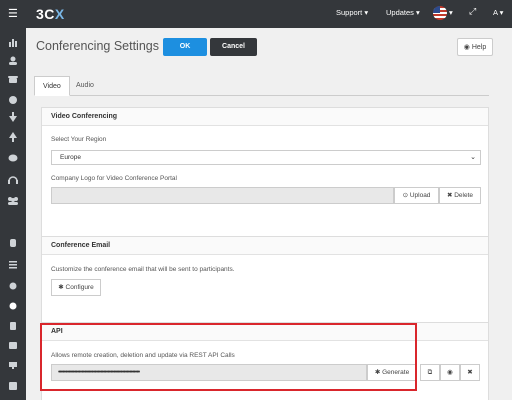 The height and width of the screenshot is (400, 512). What do you see at coordinates (13, 158) in the screenshot?
I see `chat-icon` at bounding box center [13, 158].